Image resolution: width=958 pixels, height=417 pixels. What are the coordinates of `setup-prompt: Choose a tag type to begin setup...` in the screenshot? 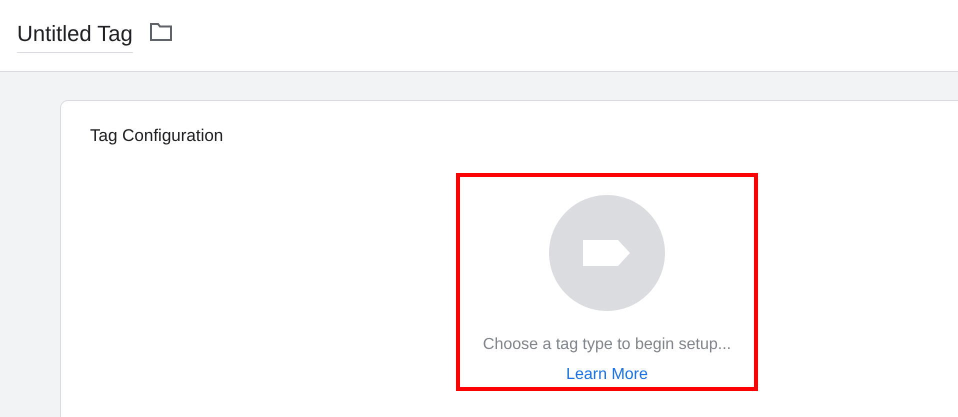 It's located at (607, 344).